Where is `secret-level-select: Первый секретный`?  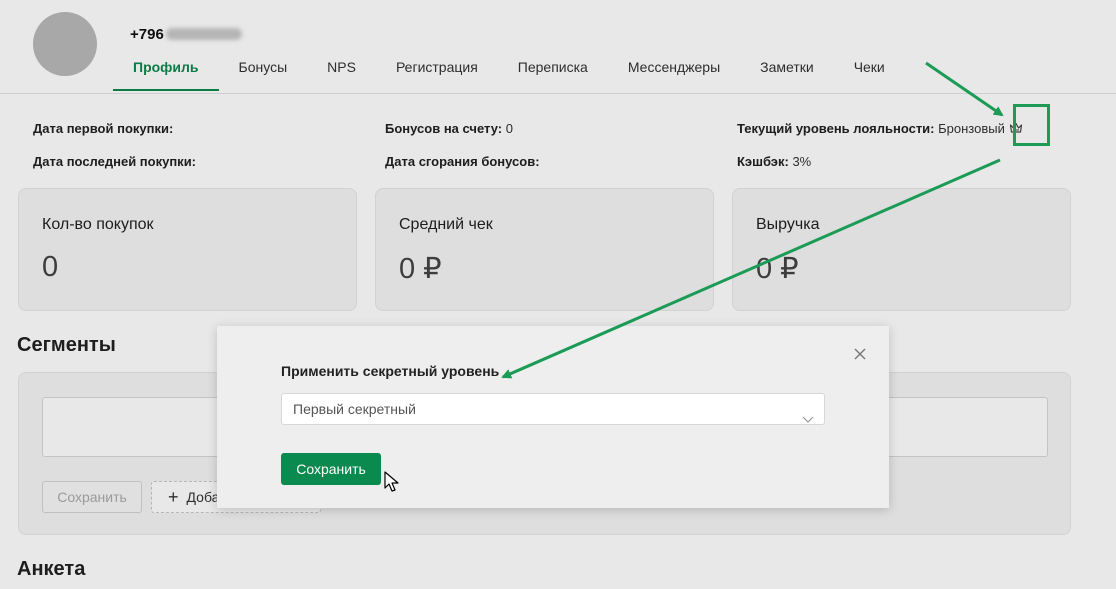
secret-level-select: Первый секретный is located at coordinates (553, 409).